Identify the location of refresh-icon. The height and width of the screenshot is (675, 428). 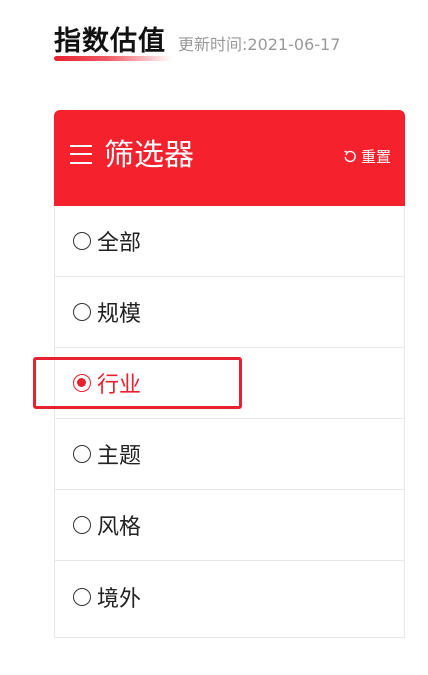
(350, 156).